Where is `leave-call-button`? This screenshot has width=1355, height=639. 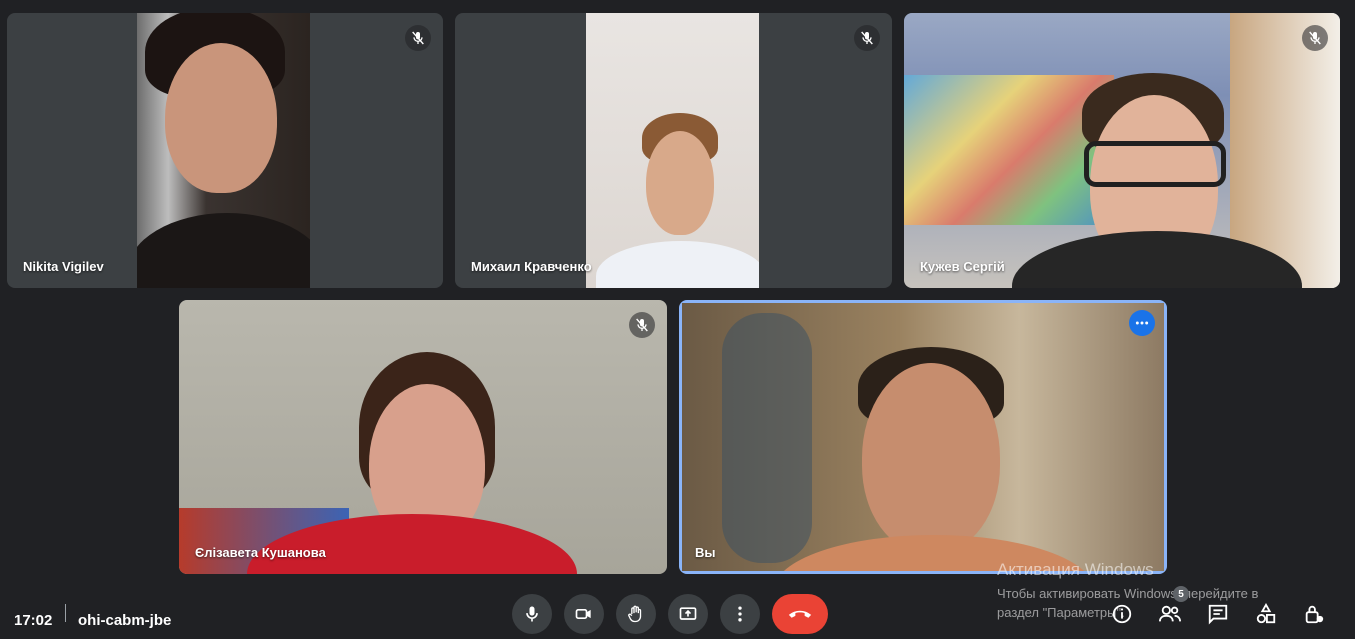 leave-call-button is located at coordinates (800, 614).